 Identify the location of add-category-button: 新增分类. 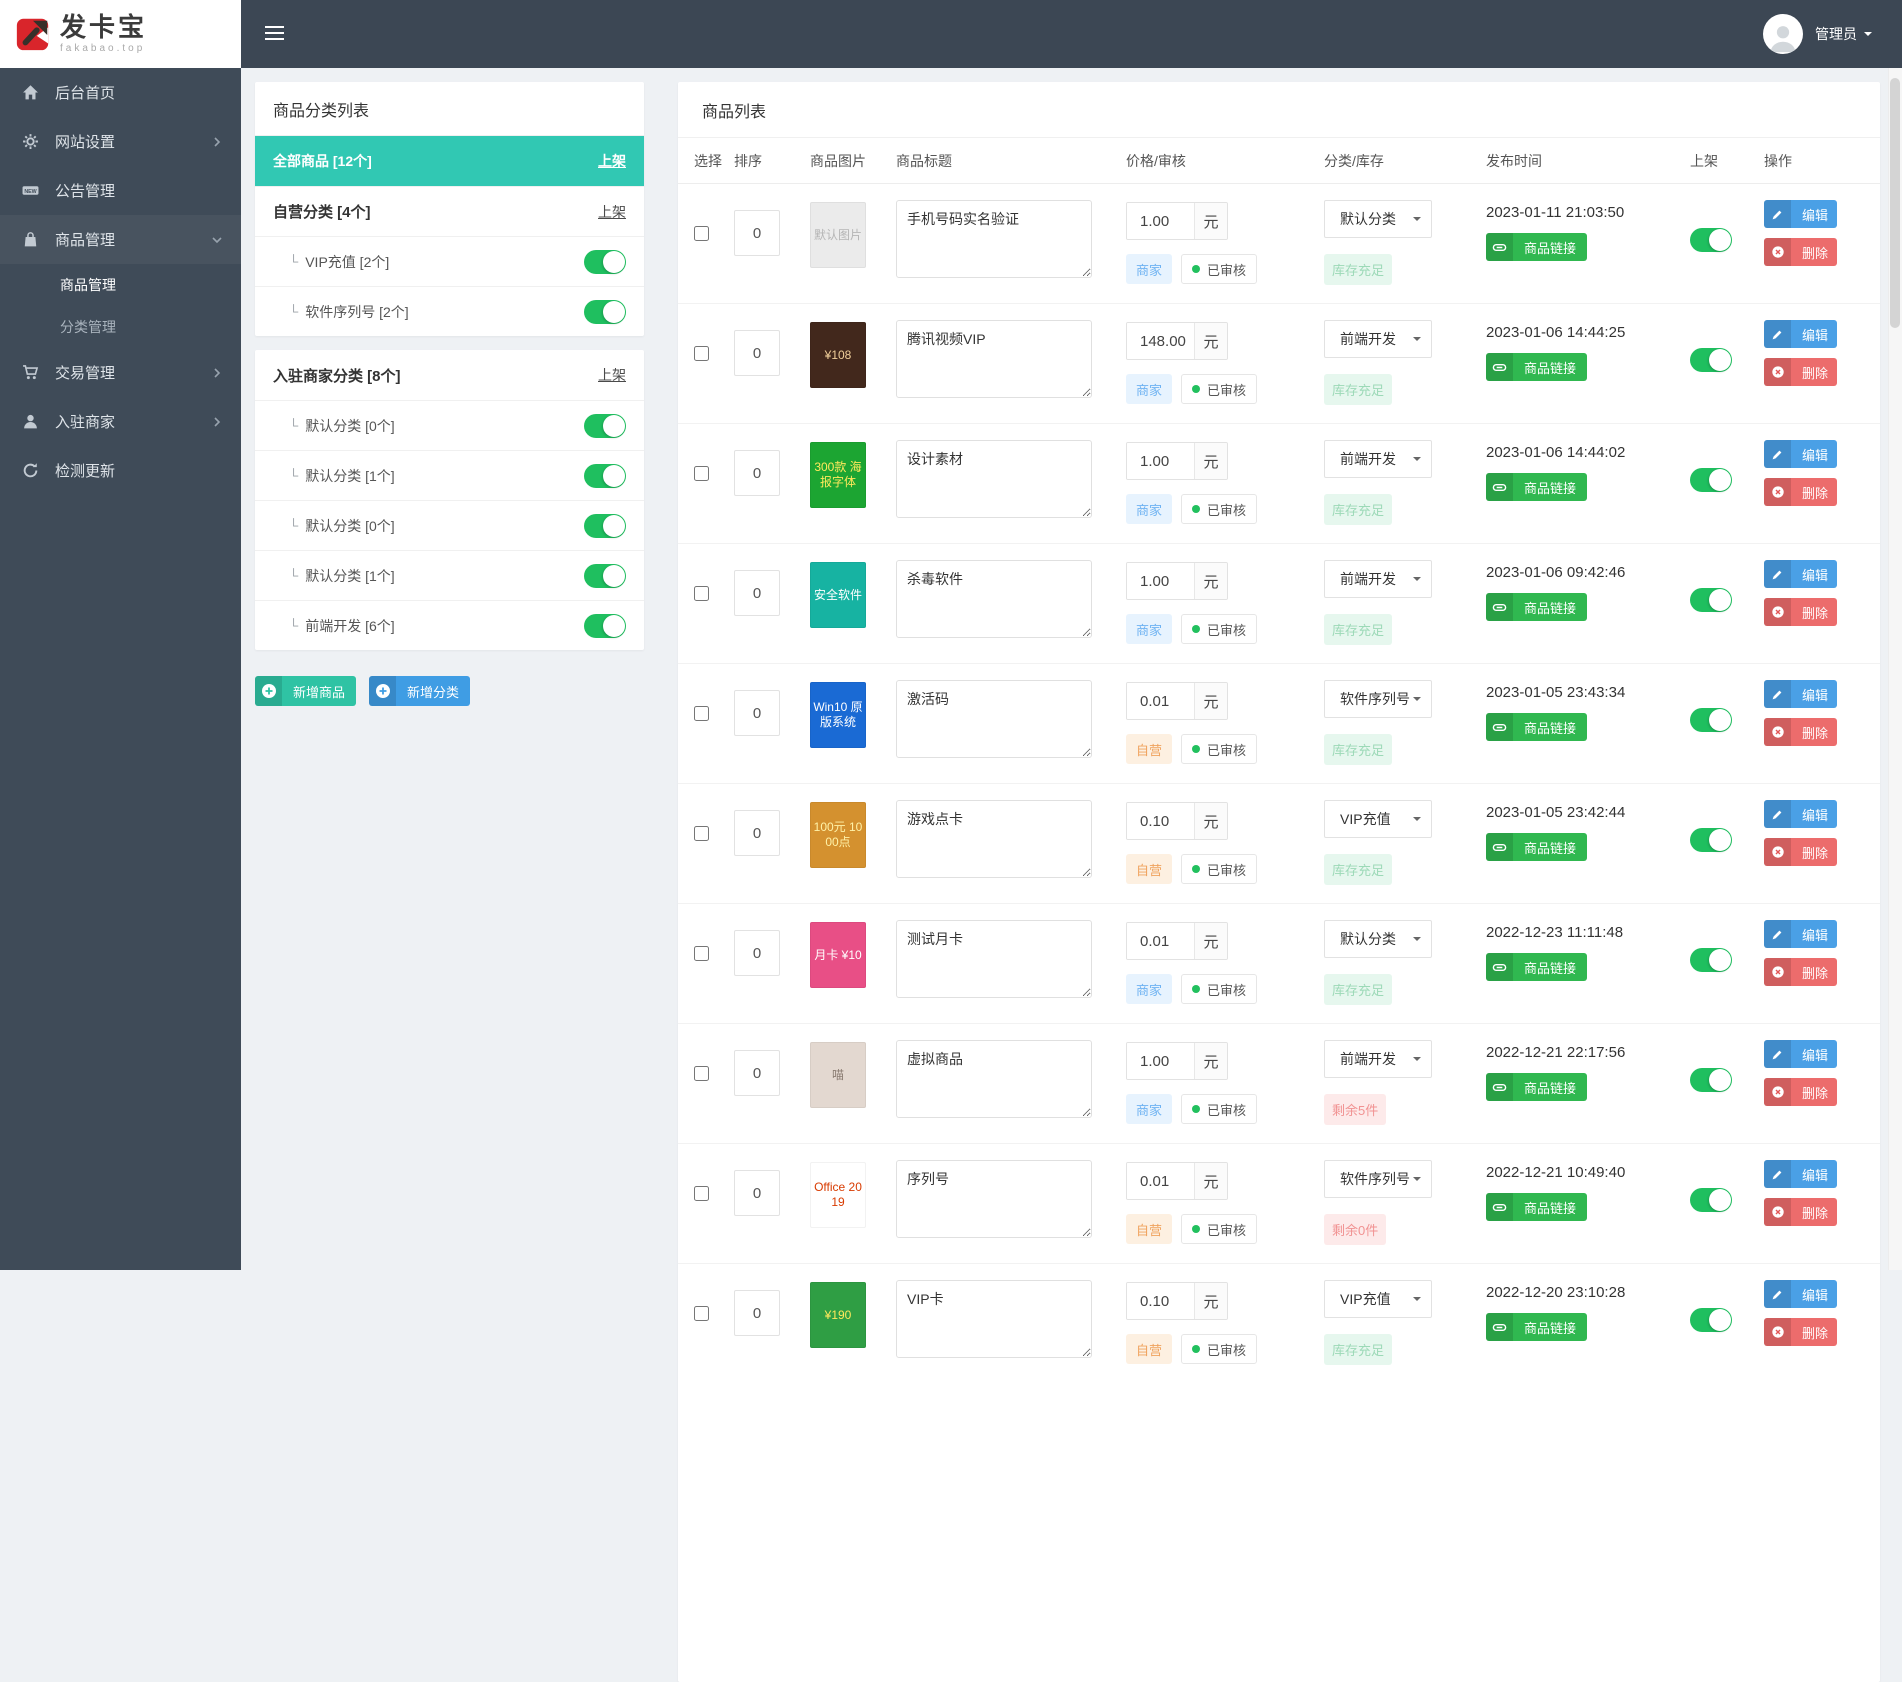
(419, 691).